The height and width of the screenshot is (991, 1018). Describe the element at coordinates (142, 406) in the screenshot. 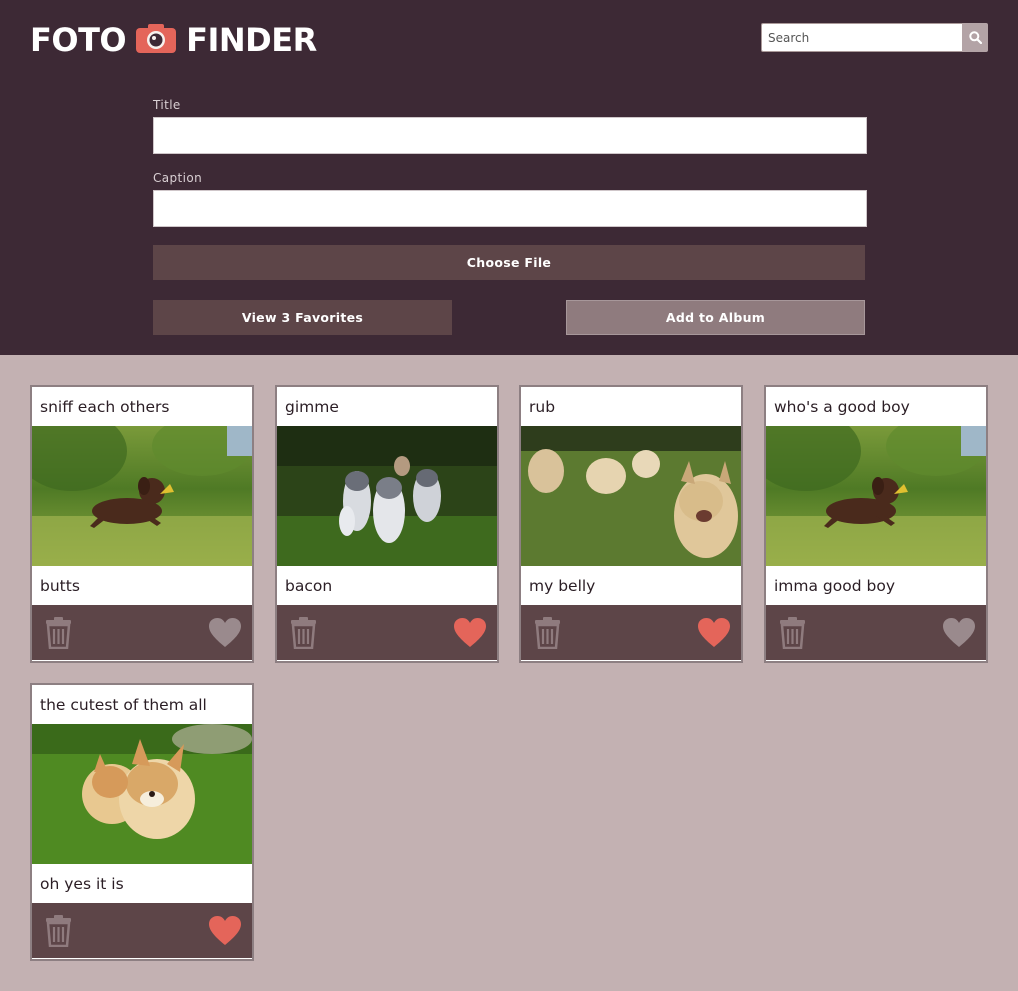

I see `card-title: sniff each others` at that location.